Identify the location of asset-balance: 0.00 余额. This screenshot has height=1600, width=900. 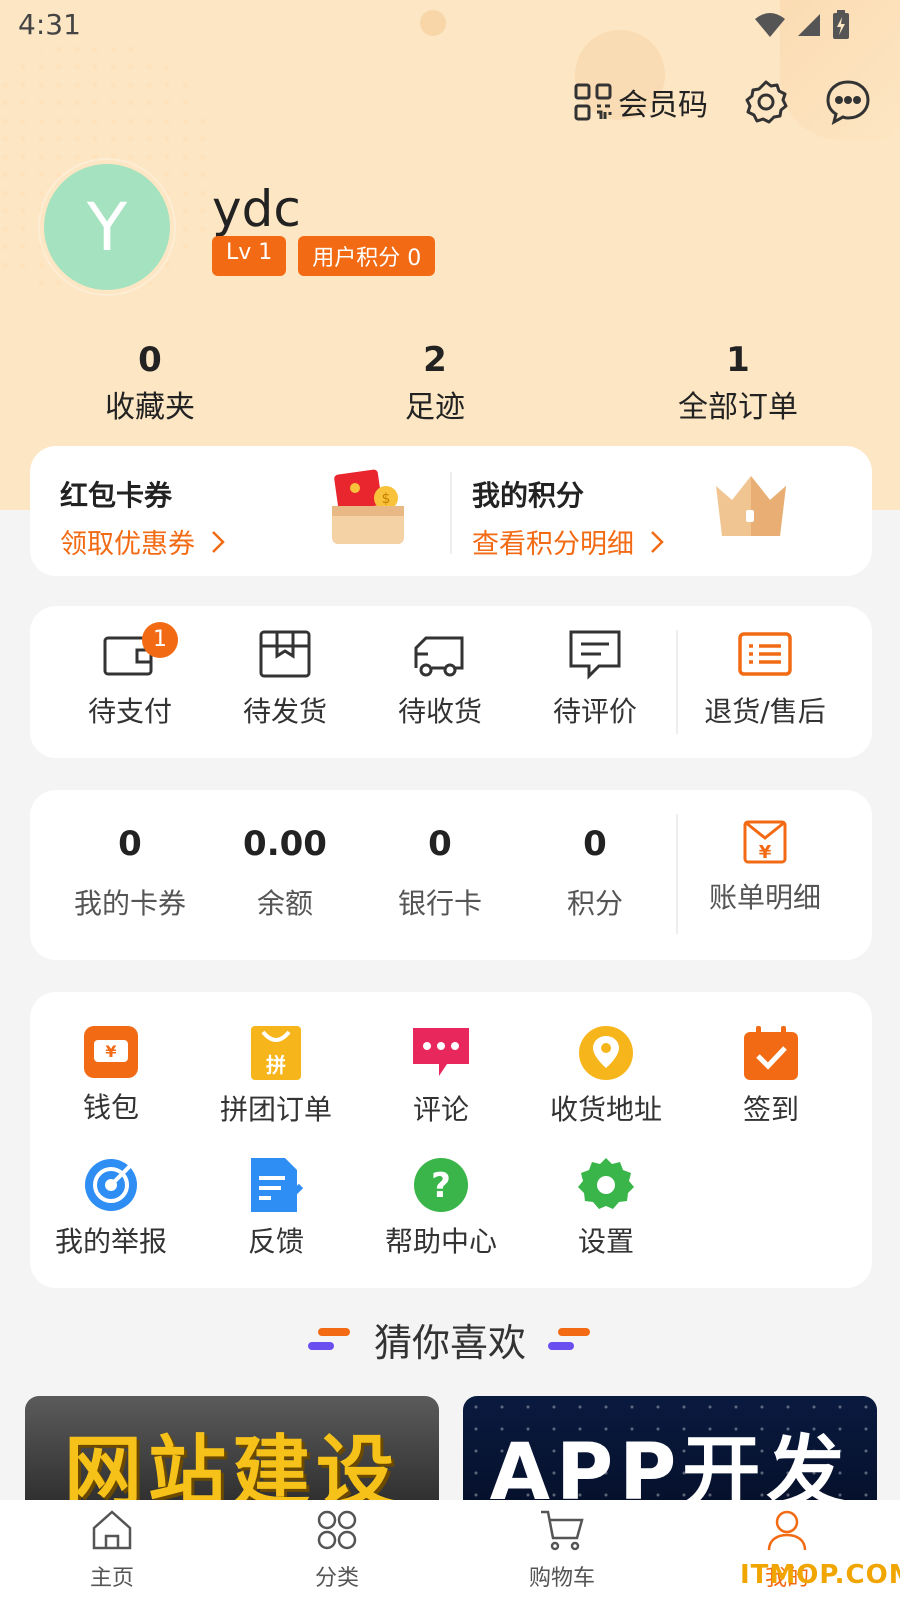
(285, 873).